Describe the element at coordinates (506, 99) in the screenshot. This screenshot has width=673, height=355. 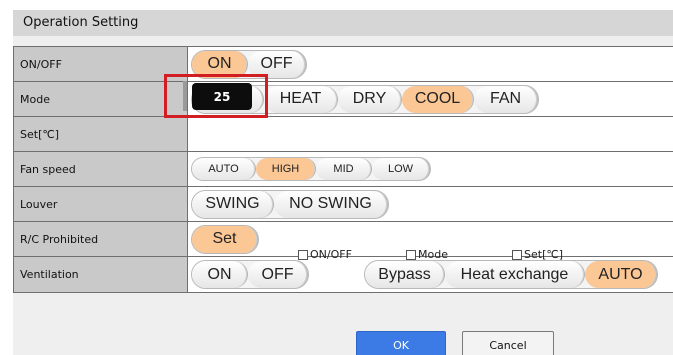
I see `mode-fan-button: FAN` at that location.